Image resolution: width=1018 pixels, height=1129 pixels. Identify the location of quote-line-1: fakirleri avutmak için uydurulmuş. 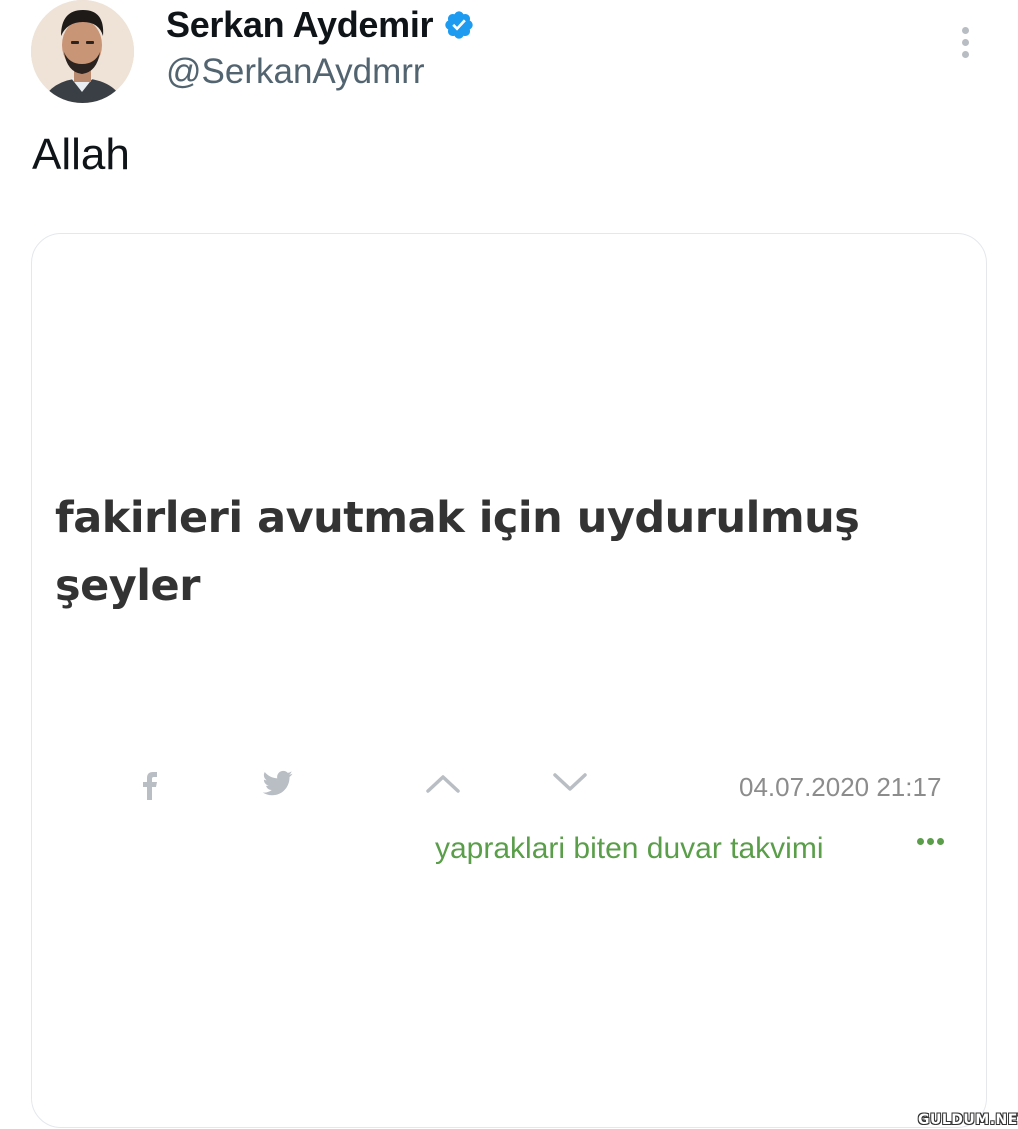
(457, 518).